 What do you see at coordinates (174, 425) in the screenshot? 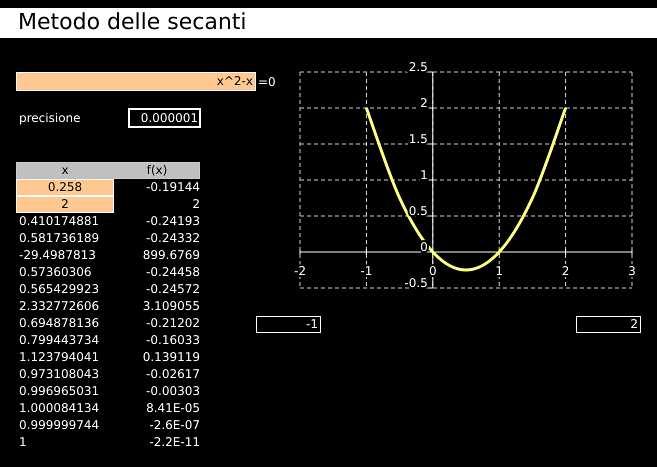
I see `table-cell-text: -2.6E-07` at bounding box center [174, 425].